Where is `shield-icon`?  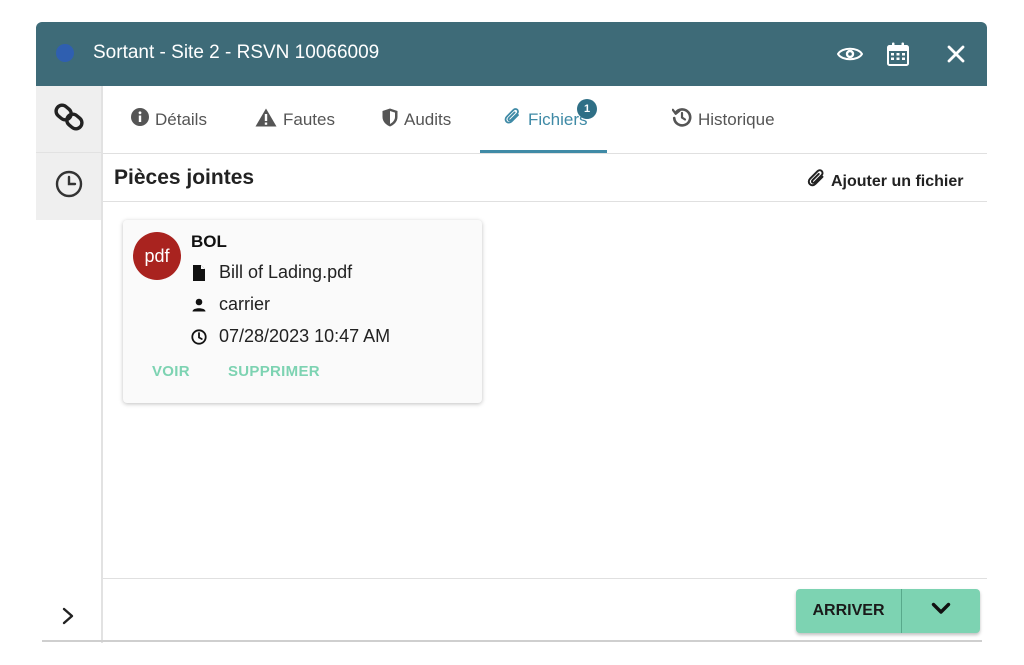 shield-icon is located at coordinates (390, 120).